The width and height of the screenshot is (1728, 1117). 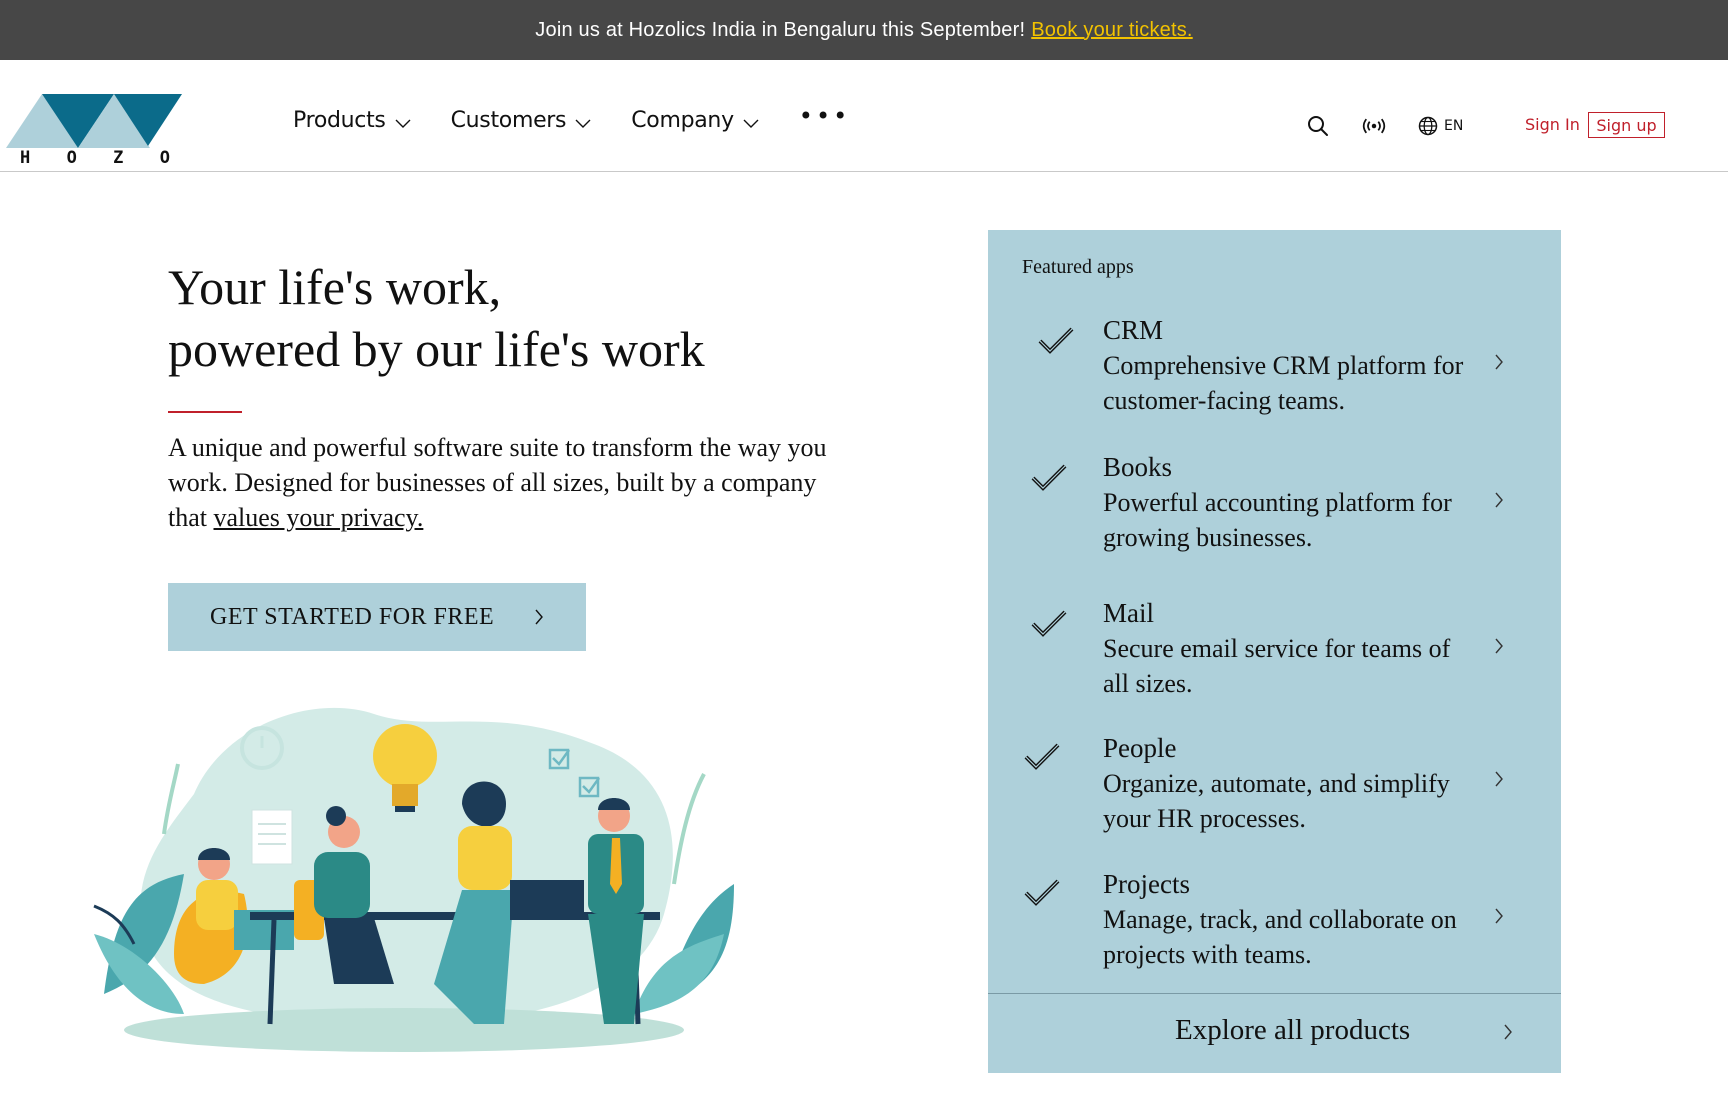 I want to click on main-nav: Products Customers Company •••, so click(x=571, y=118).